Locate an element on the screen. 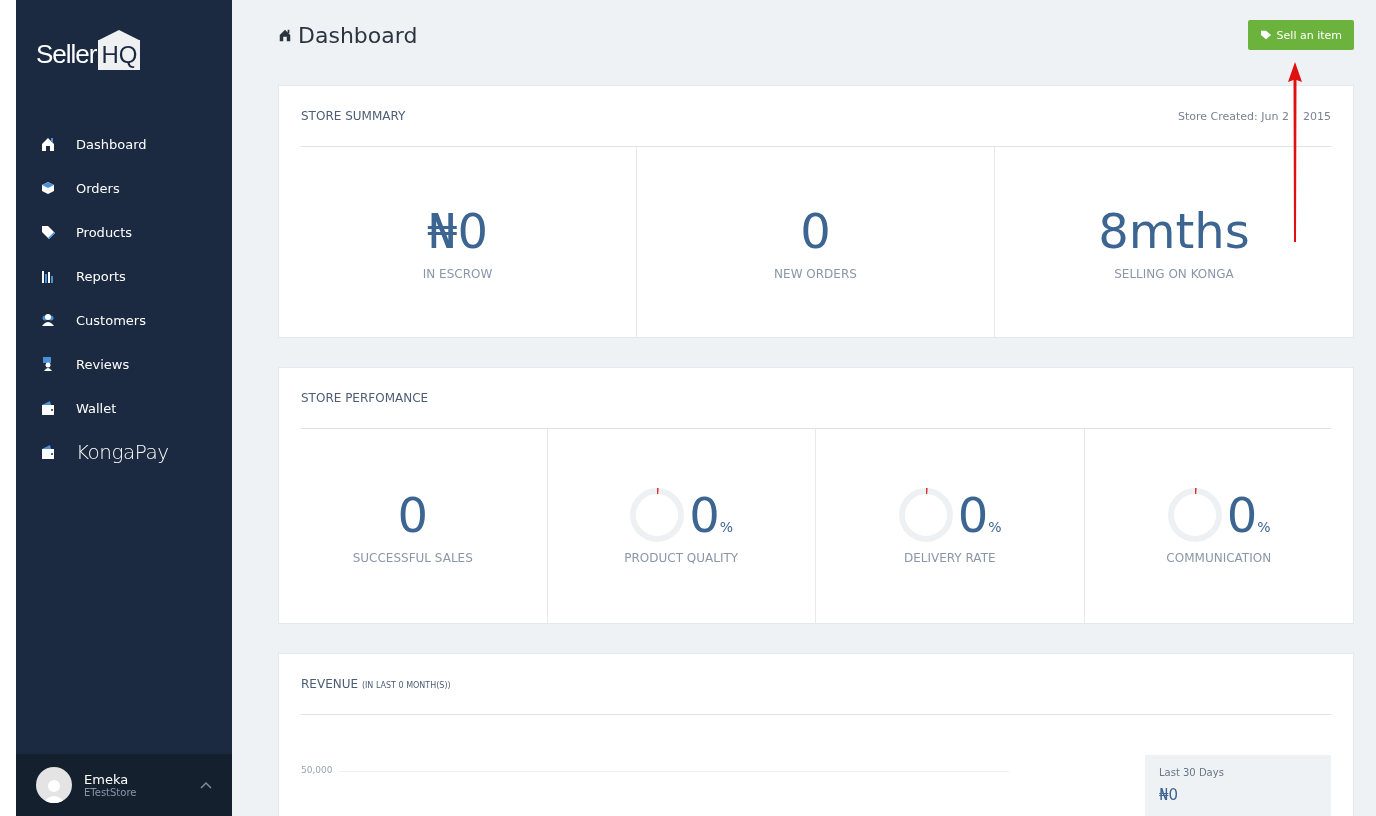  box-icon is located at coordinates (48, 188).